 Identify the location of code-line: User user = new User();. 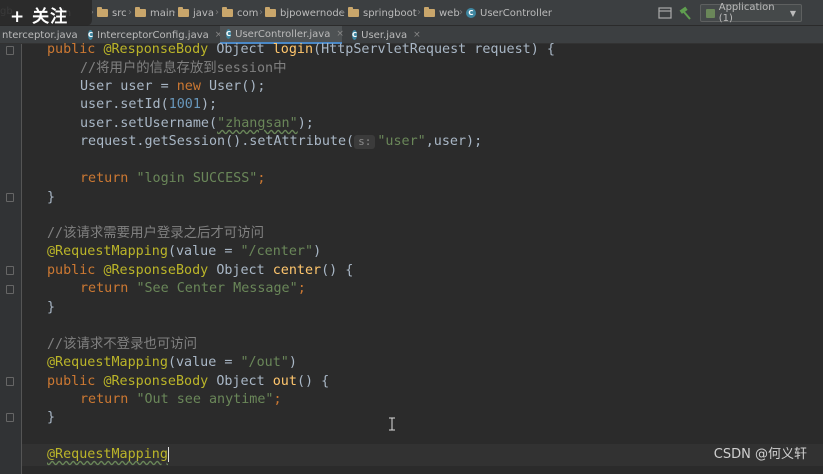
(173, 86).